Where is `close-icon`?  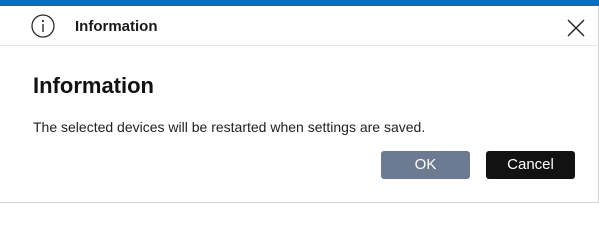
close-icon is located at coordinates (576, 28).